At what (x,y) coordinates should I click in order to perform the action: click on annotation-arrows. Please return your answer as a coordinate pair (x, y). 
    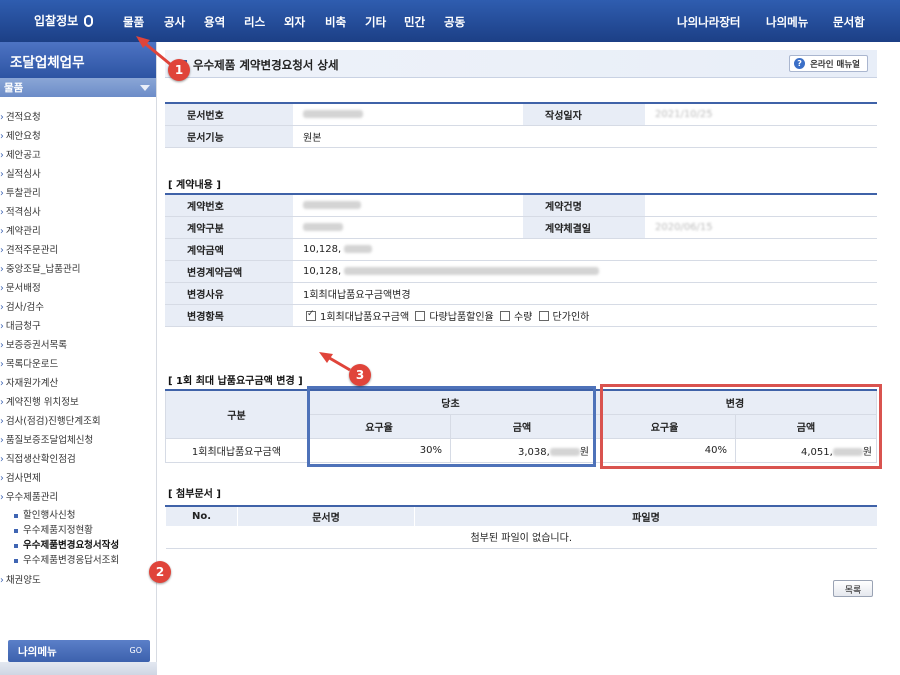
    Looking at the image, I should click on (243, 204).